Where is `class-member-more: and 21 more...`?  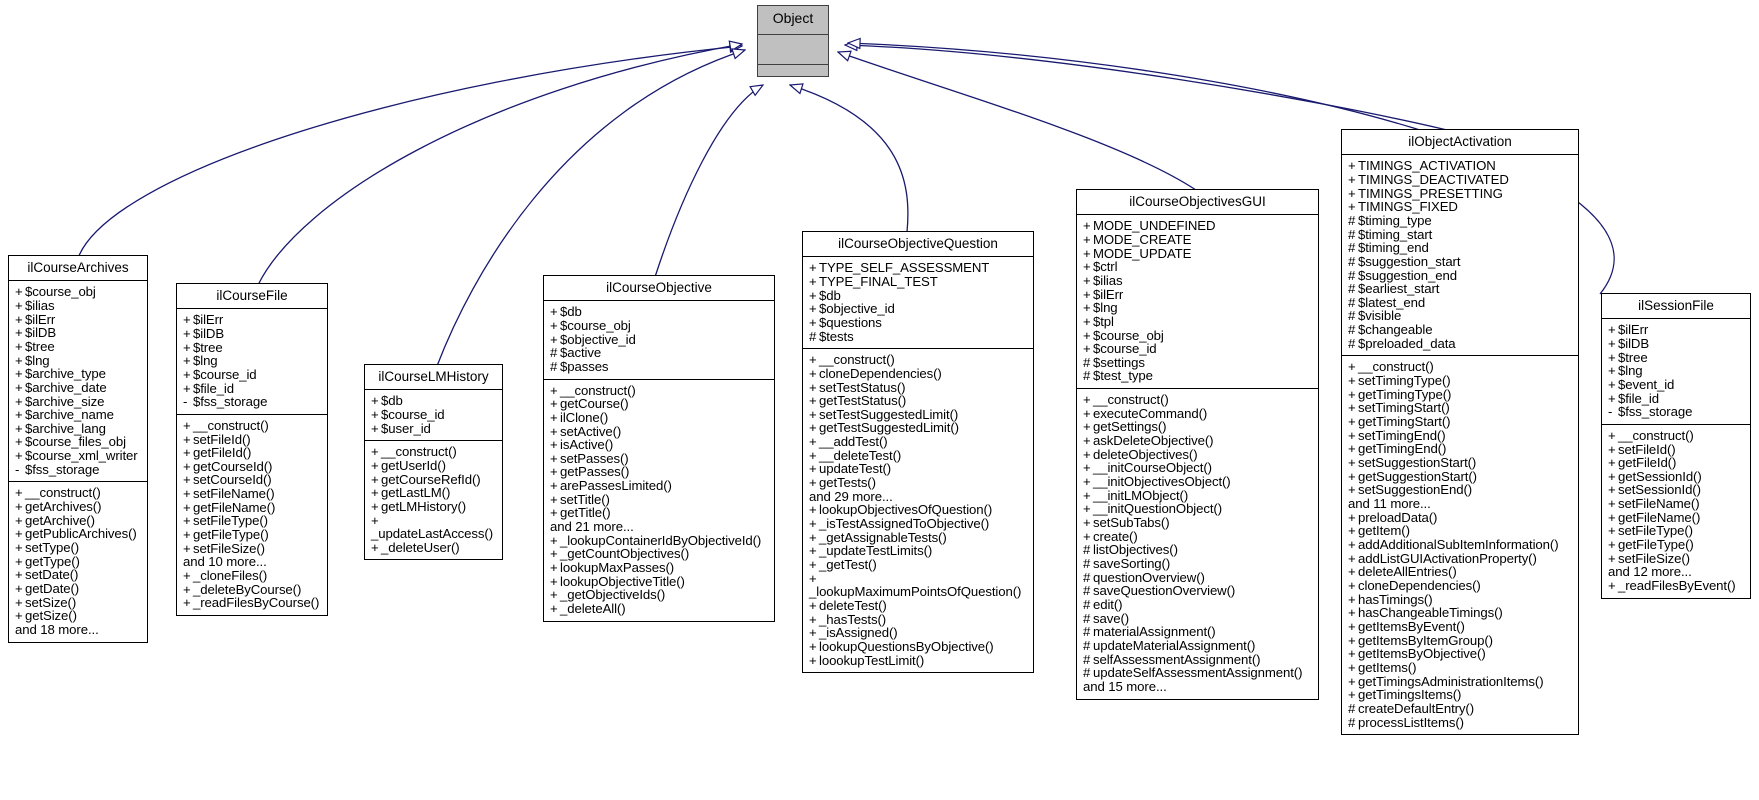 class-member-more: and 21 more... is located at coordinates (592, 527).